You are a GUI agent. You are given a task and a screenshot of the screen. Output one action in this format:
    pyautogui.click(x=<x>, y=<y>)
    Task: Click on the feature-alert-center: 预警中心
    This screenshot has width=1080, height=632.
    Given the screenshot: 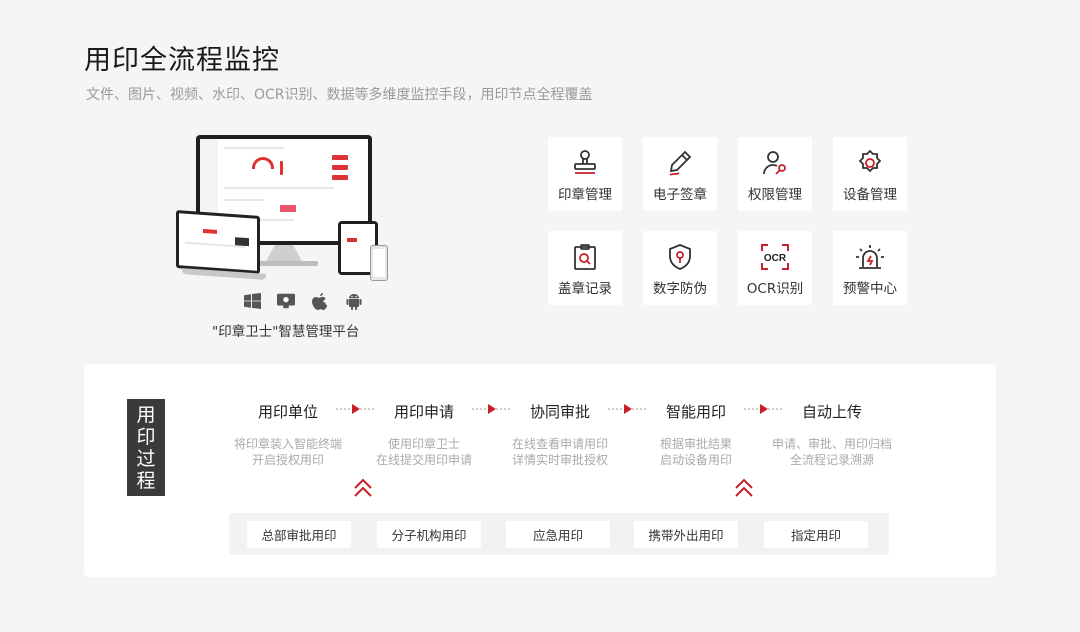 What is the action you would take?
    pyautogui.click(x=870, y=268)
    